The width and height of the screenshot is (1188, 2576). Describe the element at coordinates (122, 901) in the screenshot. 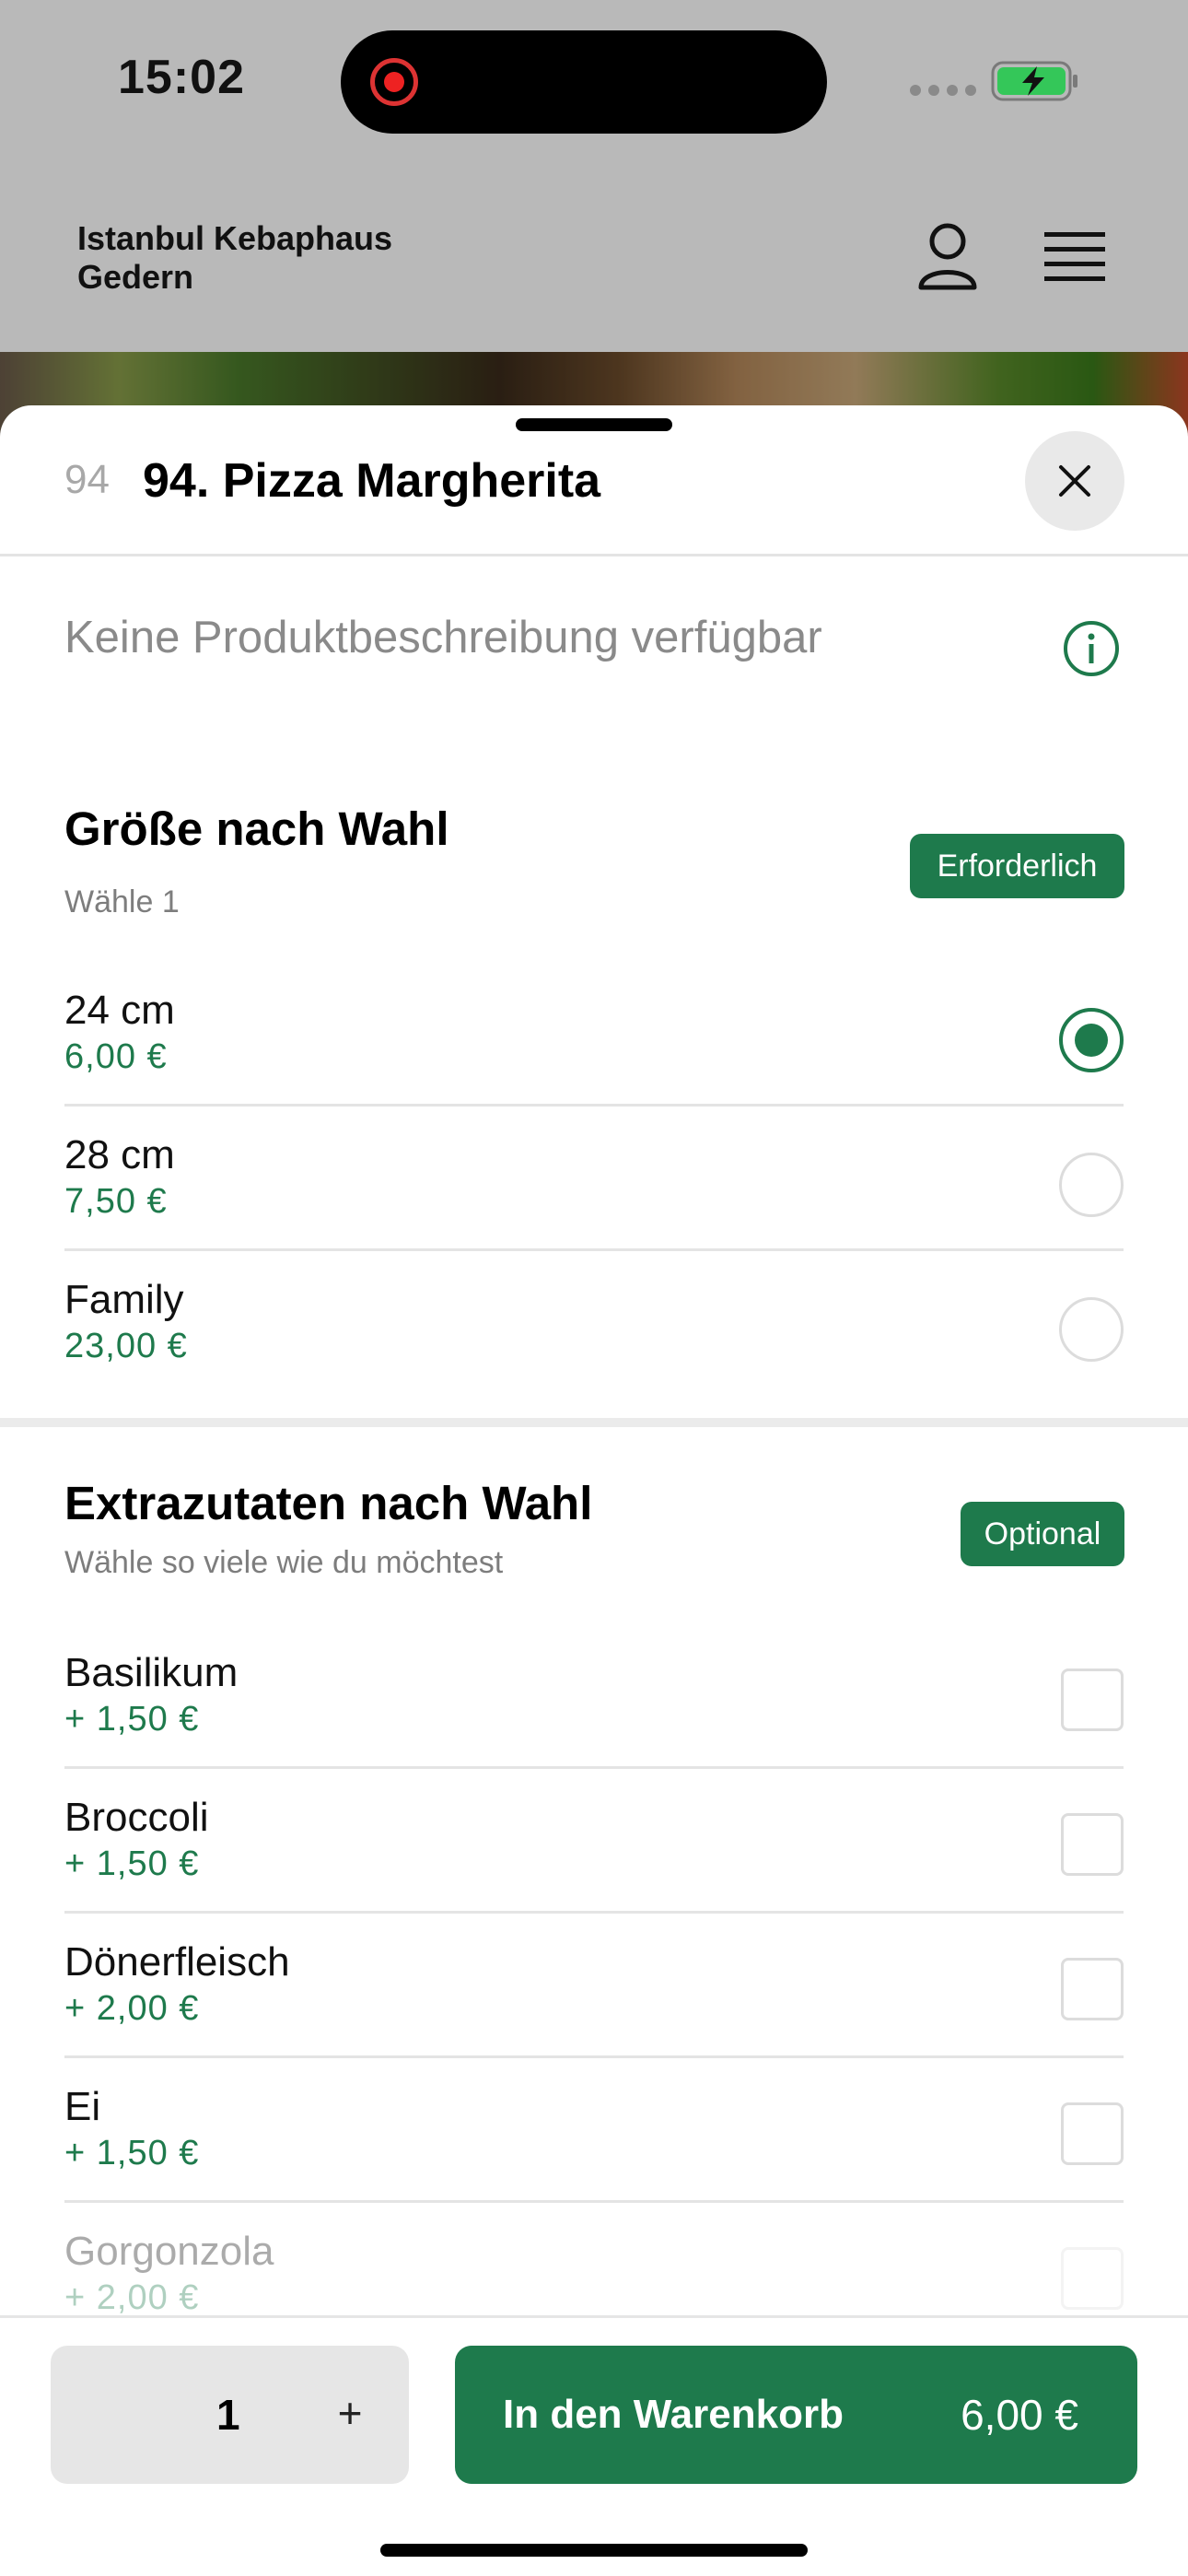

I see `size-group-subtitle: Wähle 1` at that location.